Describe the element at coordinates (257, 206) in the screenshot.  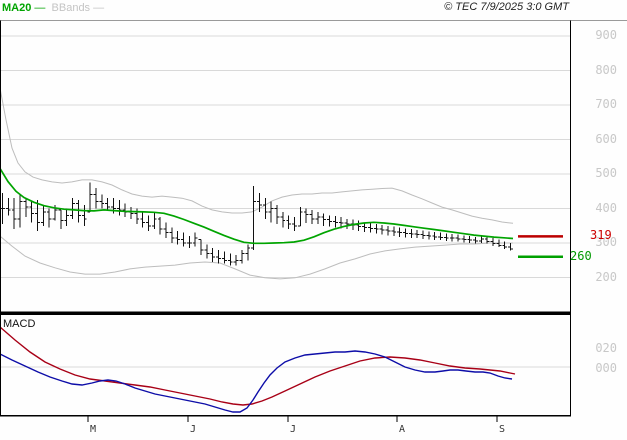
I see `ma20-line` at that location.